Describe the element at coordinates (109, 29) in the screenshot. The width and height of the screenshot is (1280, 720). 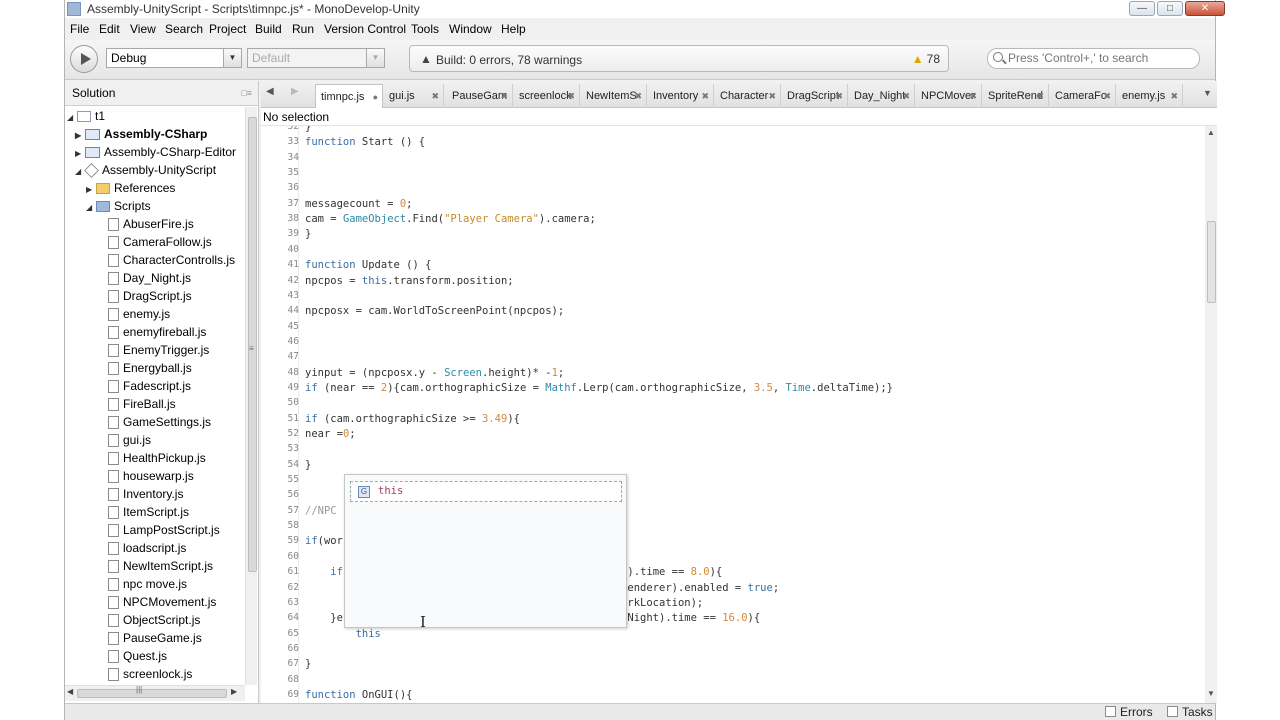
I see `menu-edit: Edit` at that location.